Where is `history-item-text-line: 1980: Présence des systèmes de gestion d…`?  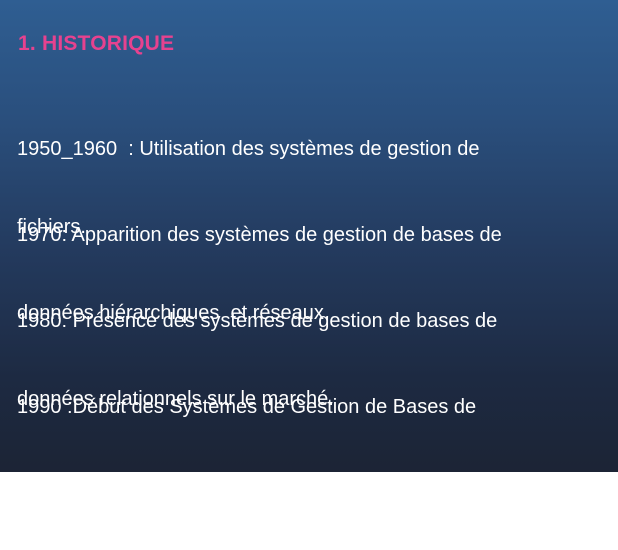
history-item-text-line: 1980: Présence des systèmes de gestion d… is located at coordinates (257, 321).